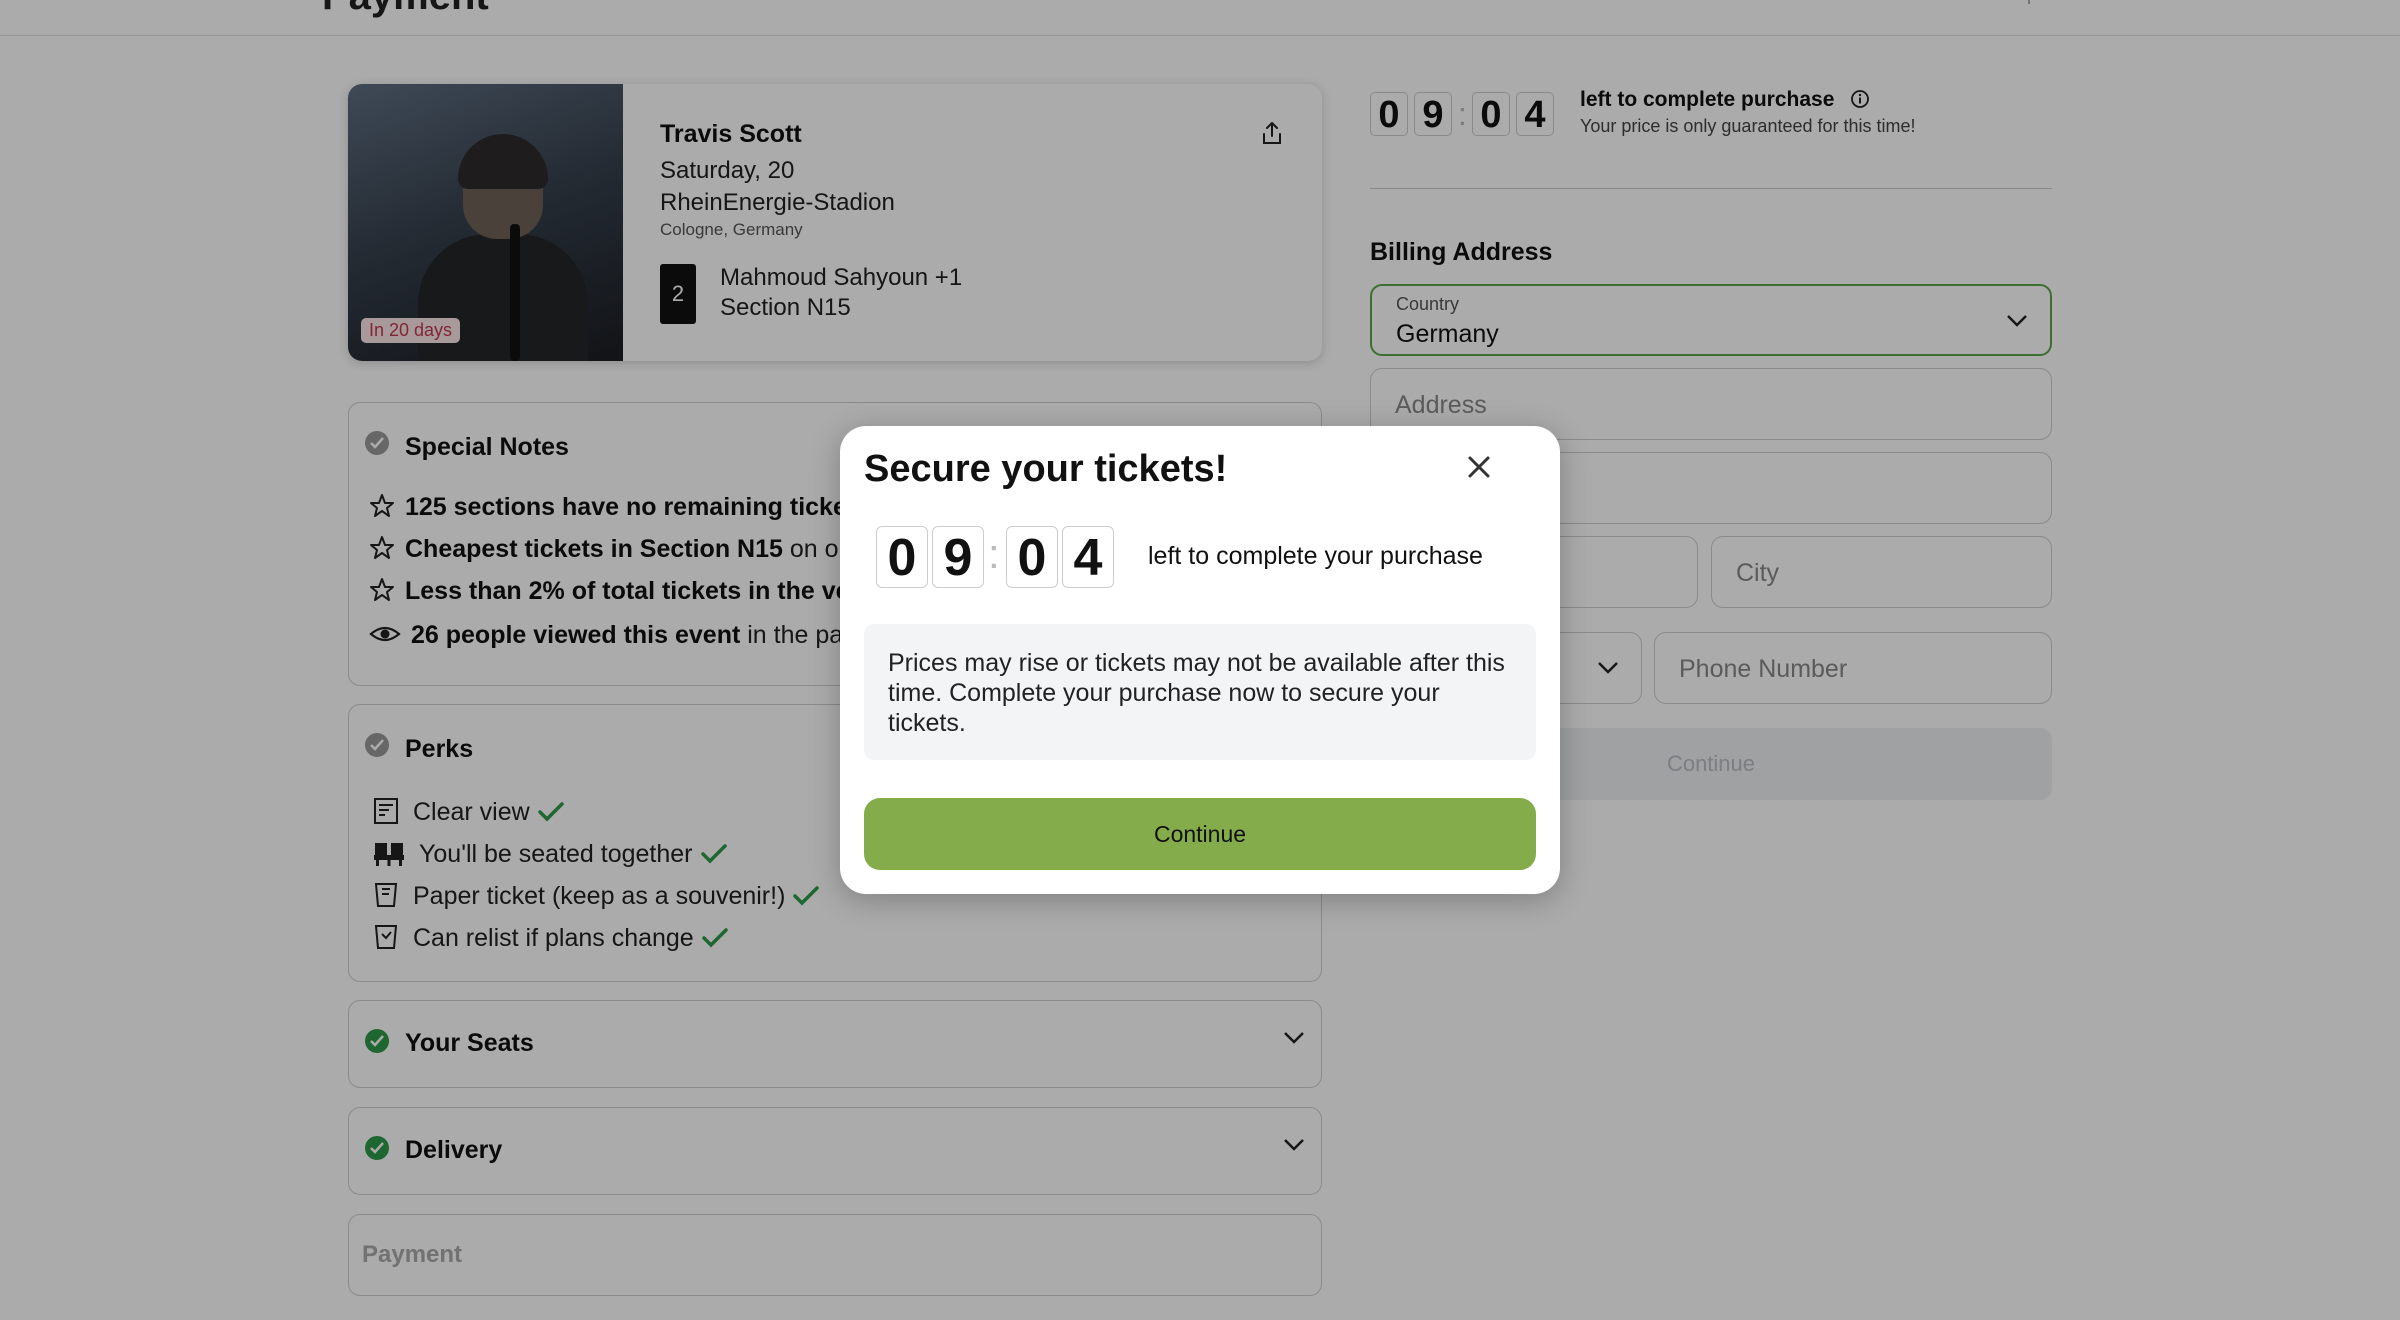  I want to click on modal-title: Secure your tickets!, so click(1046, 469).